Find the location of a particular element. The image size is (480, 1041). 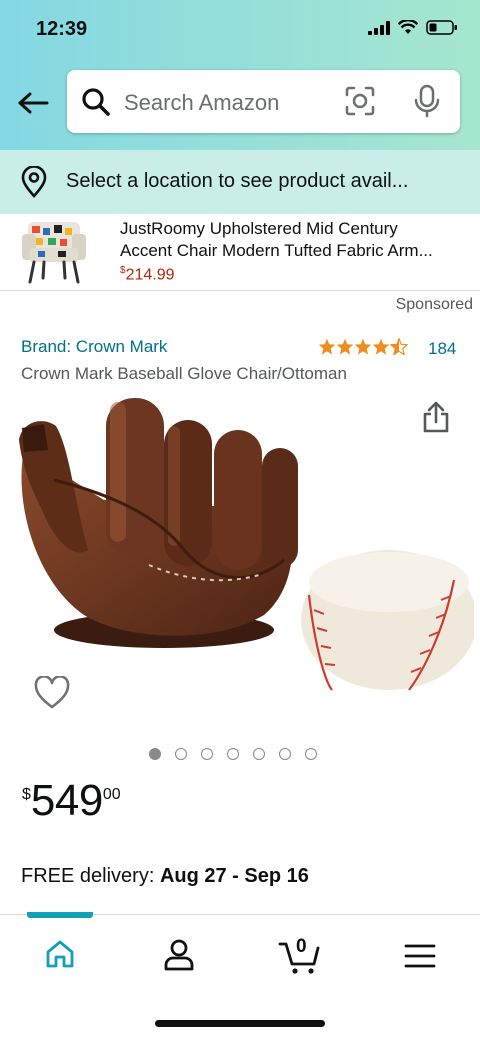

product-price: $ 549 00 is located at coordinates (71, 801).